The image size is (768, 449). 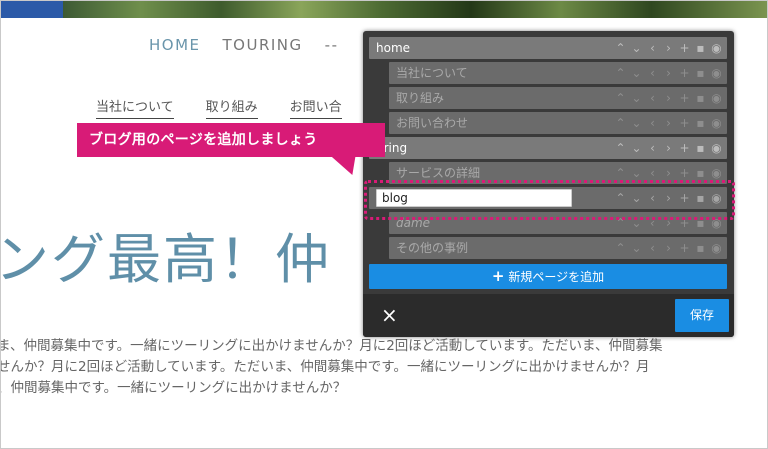 I want to click on paragraph-line: 、仲間募集中です。一緒にツーリングに出かけませんか？, so click(x=173, y=388).